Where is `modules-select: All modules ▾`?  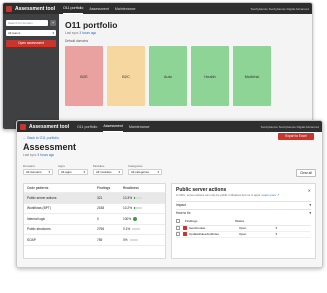
modules-select: All modules ▾ is located at coordinates (108, 172).